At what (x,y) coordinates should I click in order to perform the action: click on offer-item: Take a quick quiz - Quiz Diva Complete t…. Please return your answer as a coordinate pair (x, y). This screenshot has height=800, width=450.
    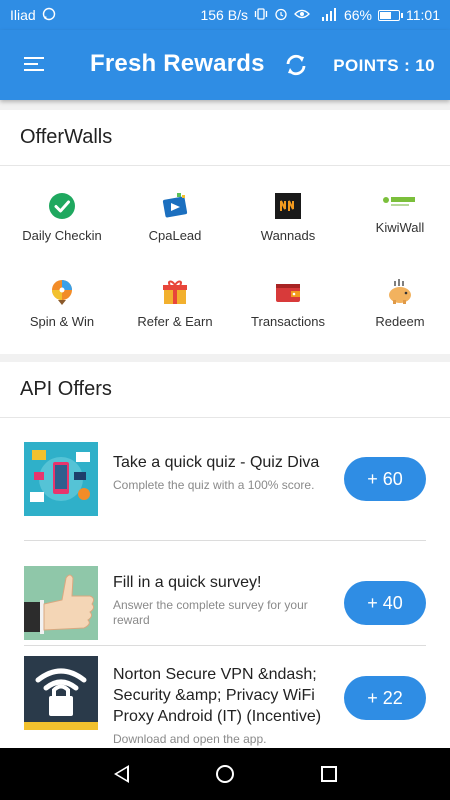
    Looking at the image, I should click on (225, 480).